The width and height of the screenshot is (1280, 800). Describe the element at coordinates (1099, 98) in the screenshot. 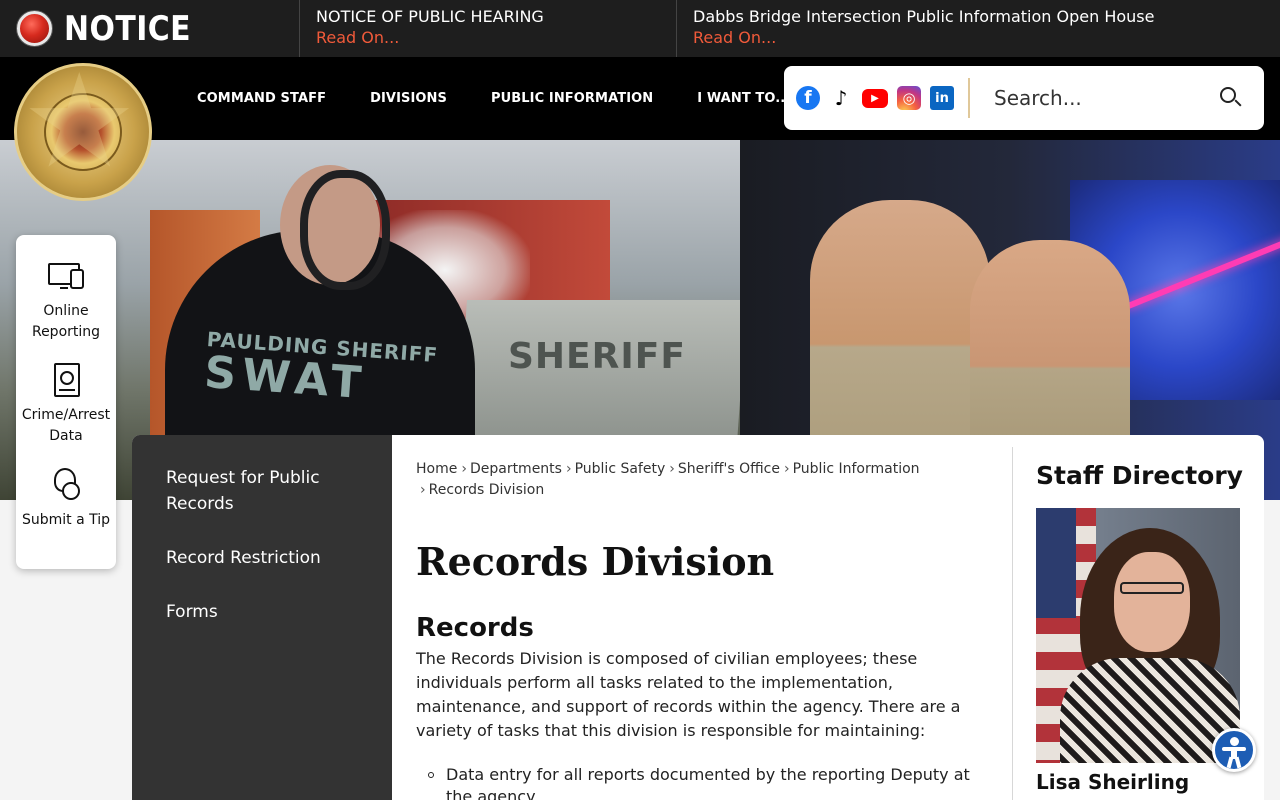

I see `search-input` at that location.